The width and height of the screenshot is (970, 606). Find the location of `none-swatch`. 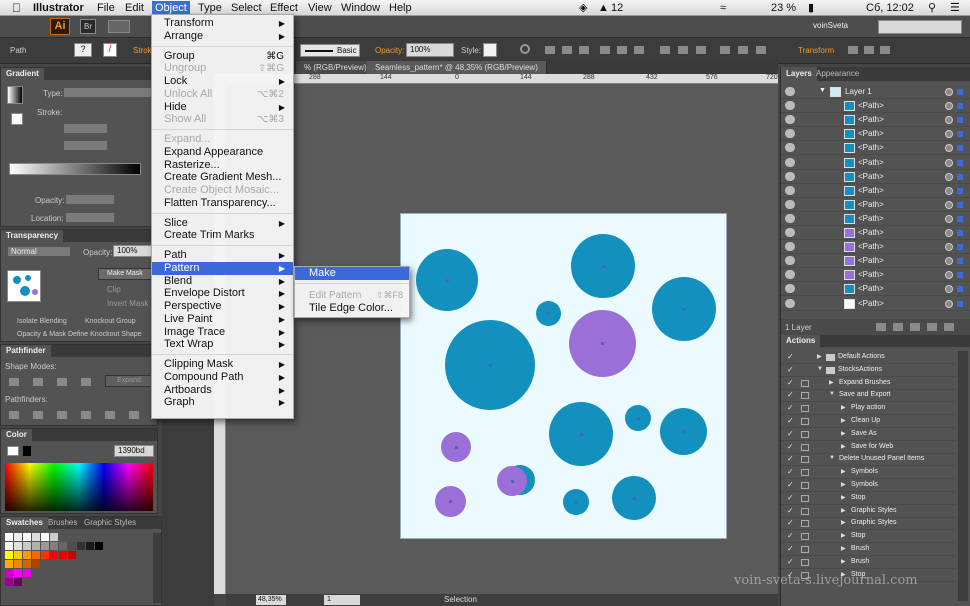

none-swatch is located at coordinates (13, 451).